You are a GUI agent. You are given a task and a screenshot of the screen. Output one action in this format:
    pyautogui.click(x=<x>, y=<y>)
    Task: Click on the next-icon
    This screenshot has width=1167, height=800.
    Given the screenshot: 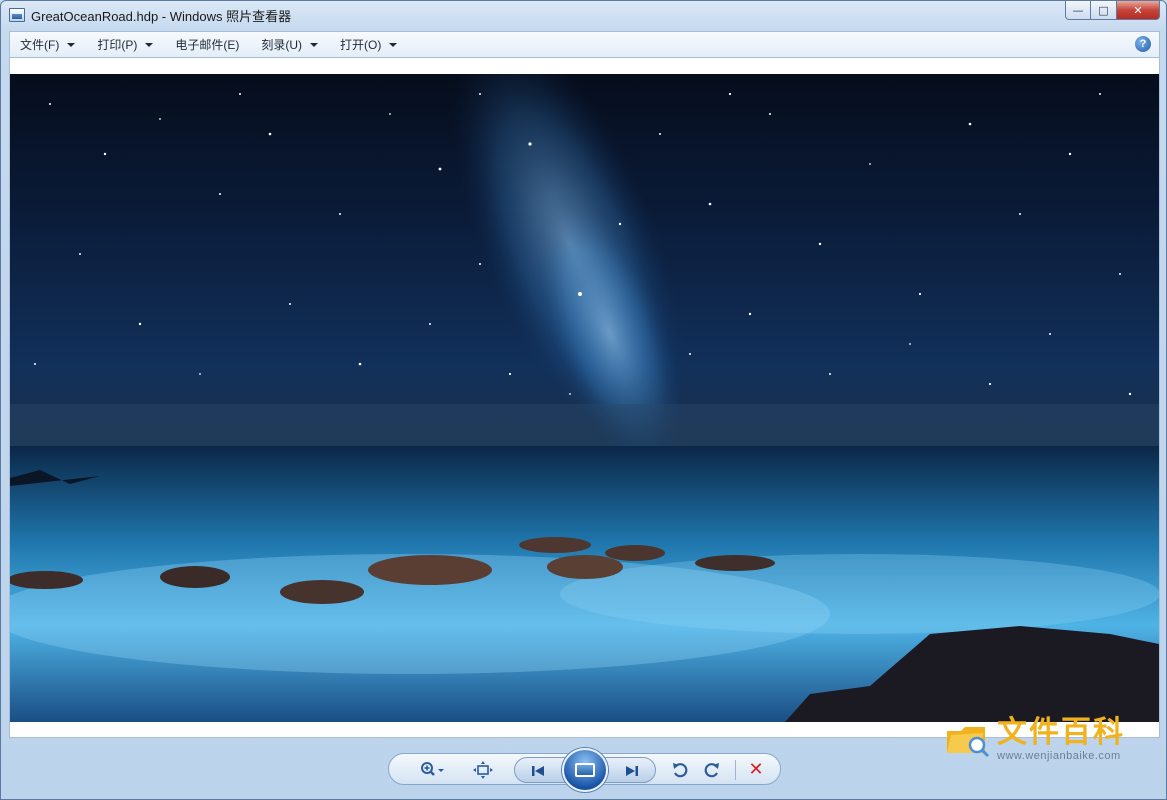 What is the action you would take?
    pyautogui.click(x=632, y=771)
    